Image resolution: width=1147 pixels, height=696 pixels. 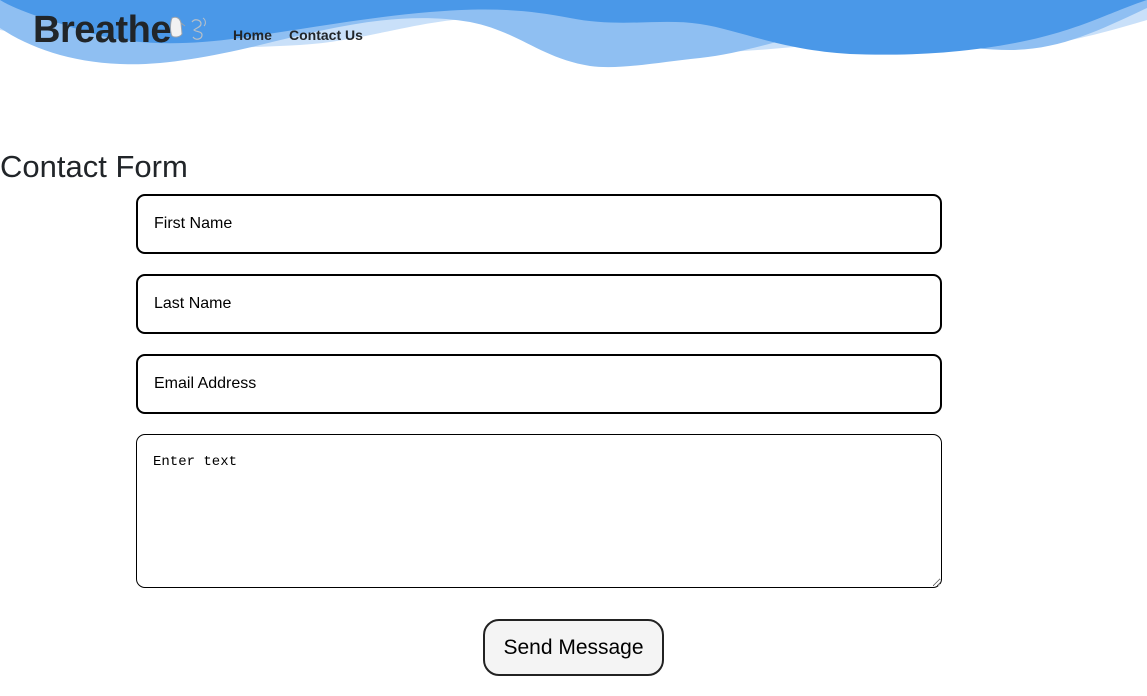 What do you see at coordinates (539, 304) in the screenshot?
I see `last-name-input` at bounding box center [539, 304].